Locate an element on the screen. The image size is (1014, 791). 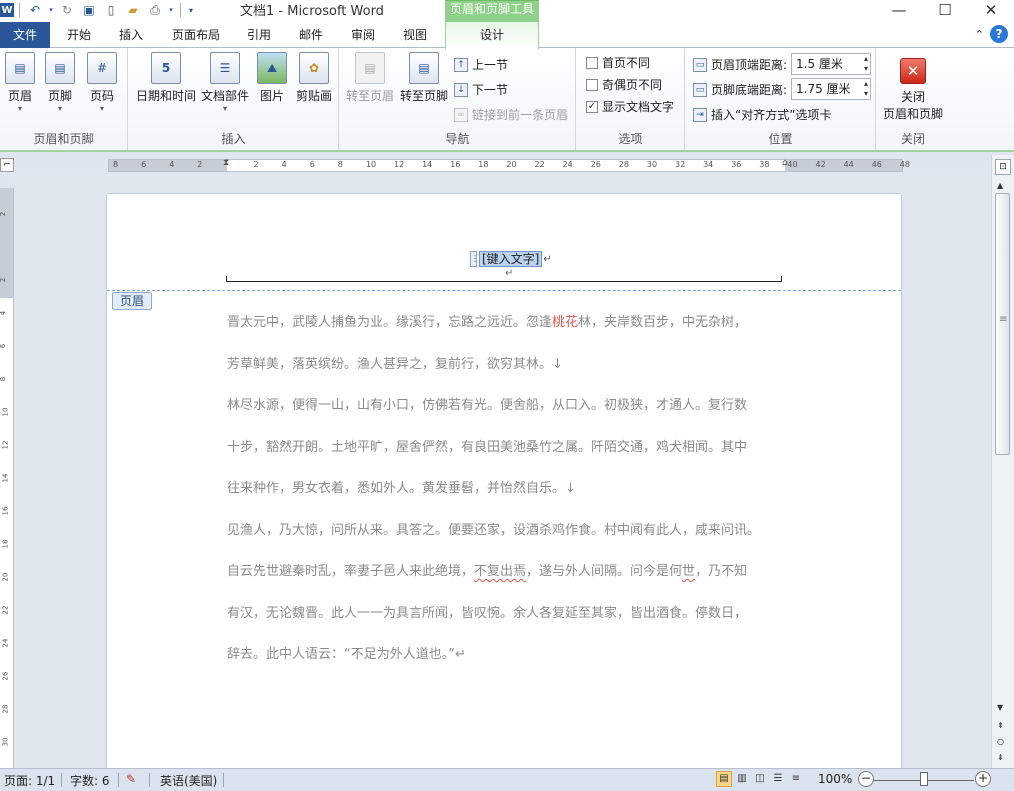
zoom-slider-thumb is located at coordinates (924, 779).